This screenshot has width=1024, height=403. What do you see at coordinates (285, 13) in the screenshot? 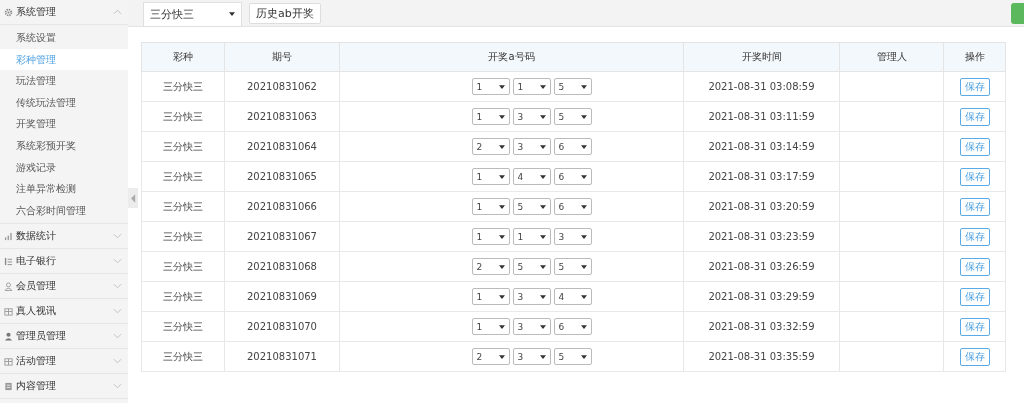
I see `history-button: 历史ab开奖` at bounding box center [285, 13].